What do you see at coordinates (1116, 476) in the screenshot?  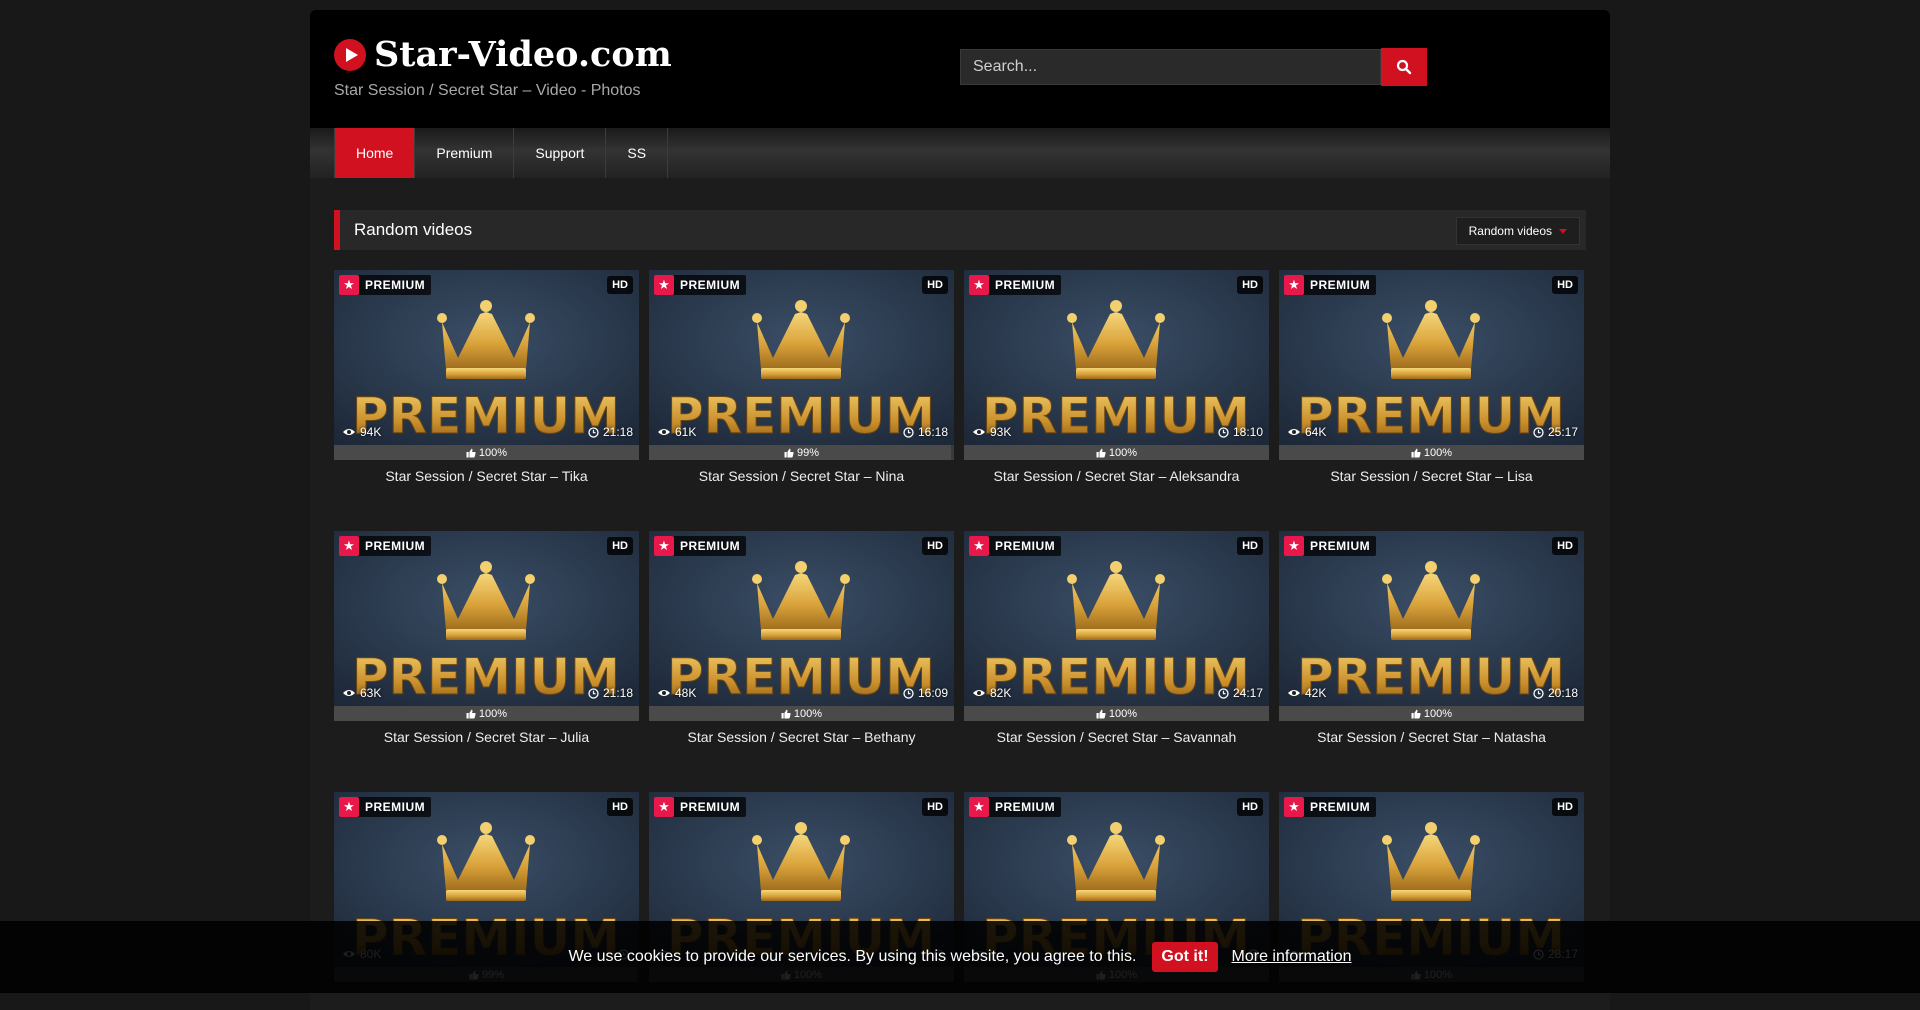 I see `video-title: Star Session / Secret Star – Aleksandra` at bounding box center [1116, 476].